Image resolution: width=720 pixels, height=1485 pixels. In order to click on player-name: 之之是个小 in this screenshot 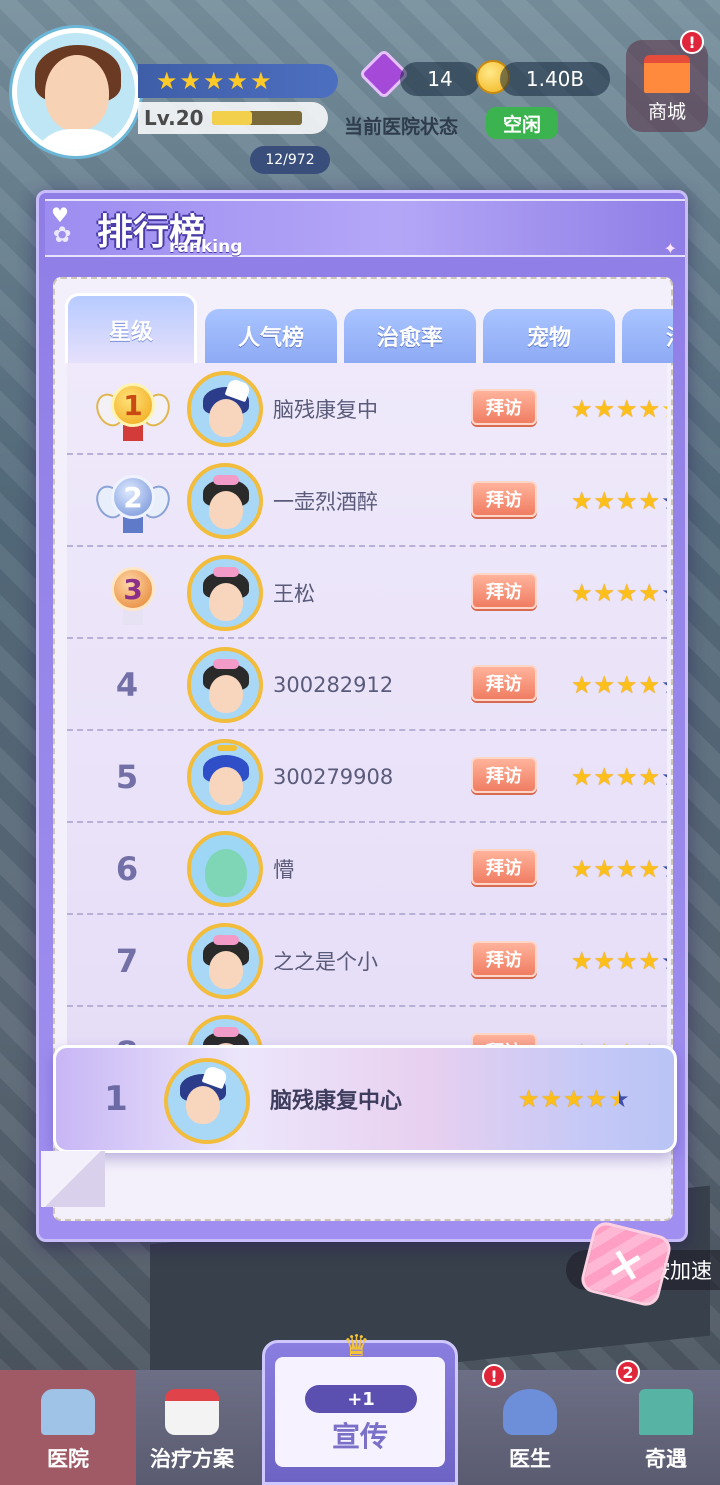, I will do `click(325, 962)`.